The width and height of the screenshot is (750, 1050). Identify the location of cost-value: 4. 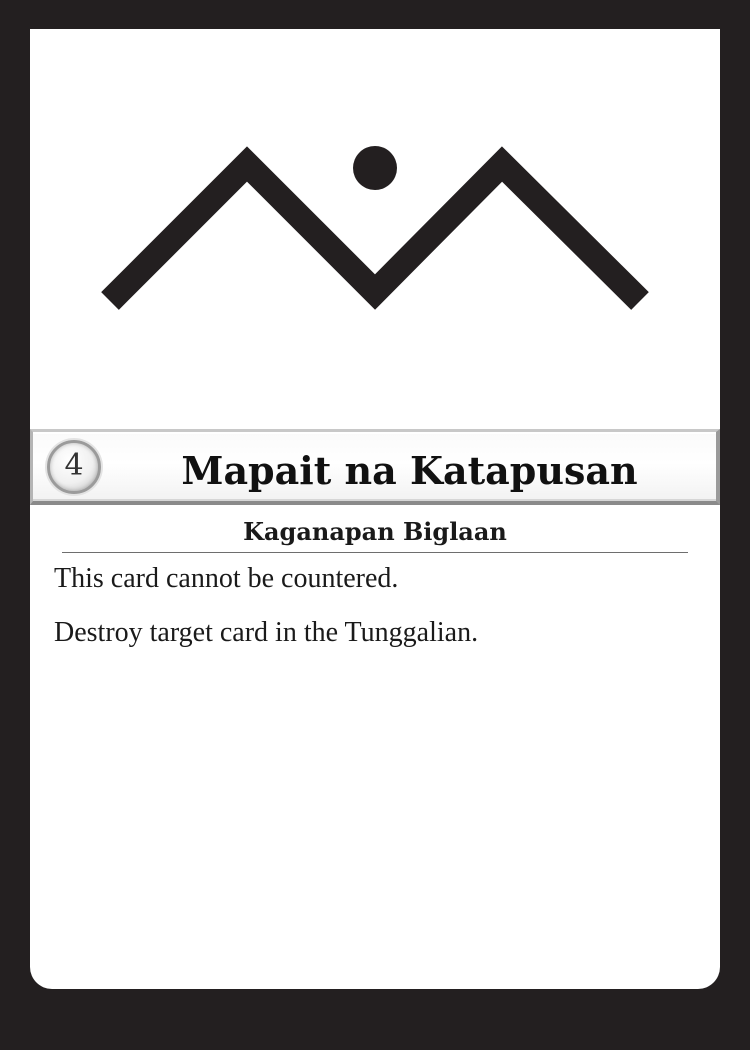
(74, 465).